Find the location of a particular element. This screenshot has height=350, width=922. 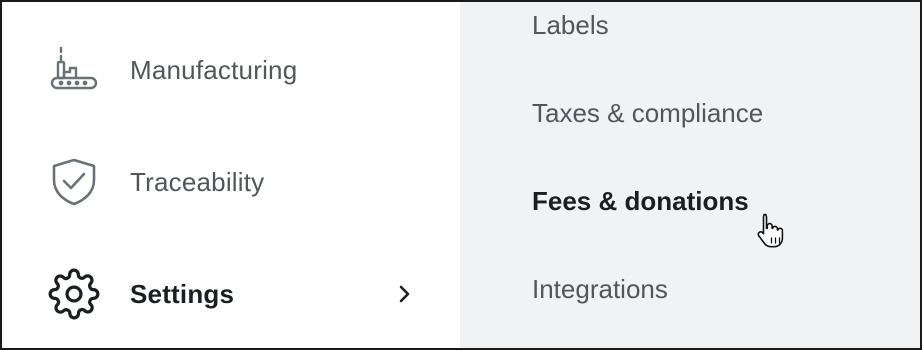

factory-icon is located at coordinates (74, 70).